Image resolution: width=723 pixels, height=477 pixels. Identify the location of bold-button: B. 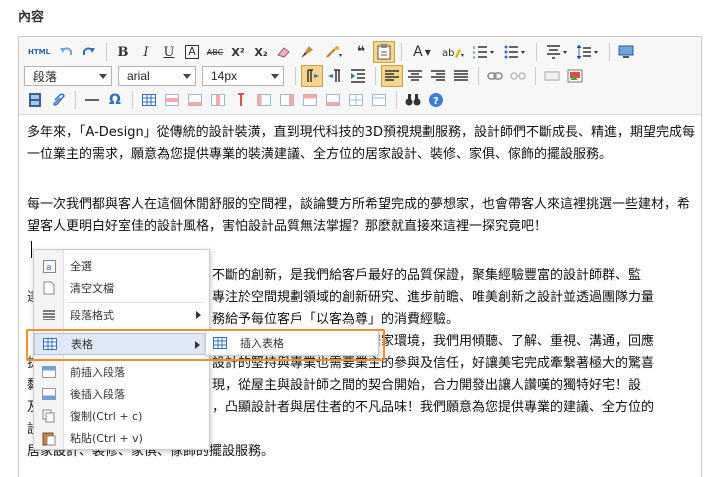
(123, 52).